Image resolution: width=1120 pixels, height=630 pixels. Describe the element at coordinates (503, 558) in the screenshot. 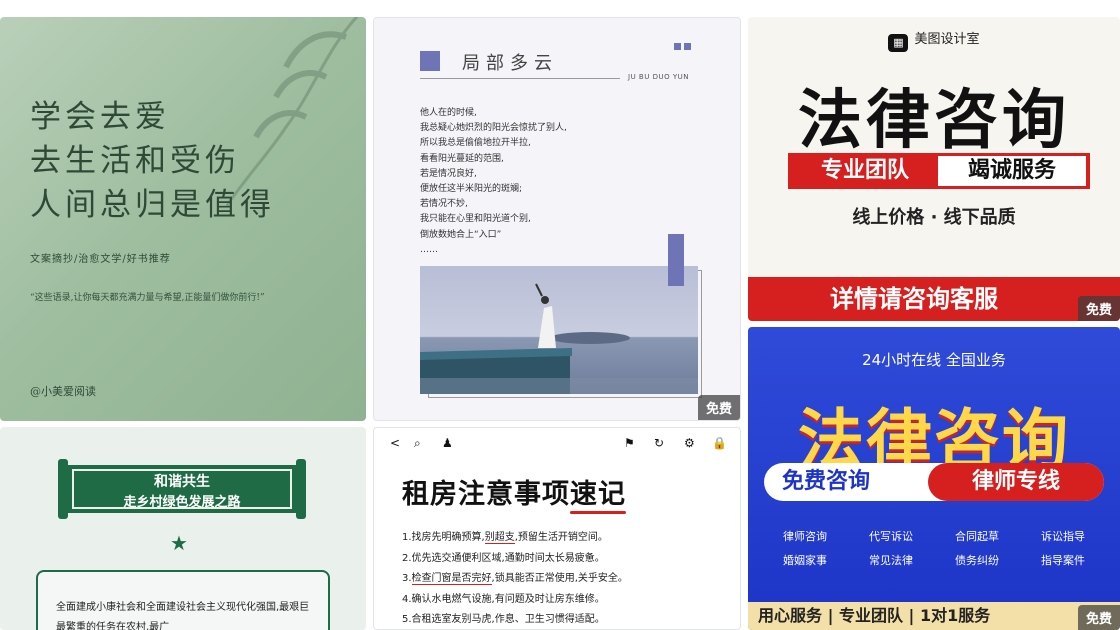

I see `list-item: 2.优先选交通便利区域,通勤时间太长易疲惫。` at that location.